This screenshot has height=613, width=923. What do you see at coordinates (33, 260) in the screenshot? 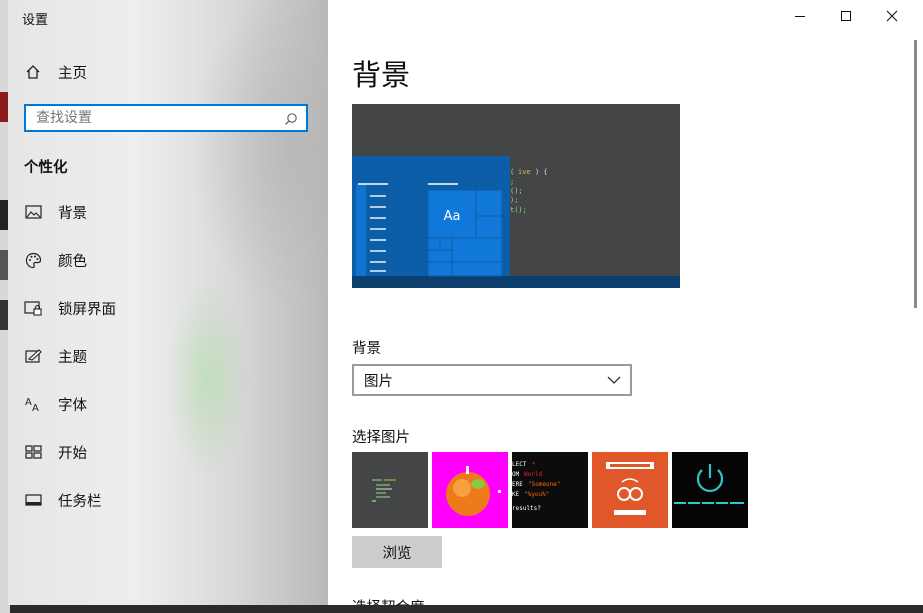
I see `palette-icon` at bounding box center [33, 260].